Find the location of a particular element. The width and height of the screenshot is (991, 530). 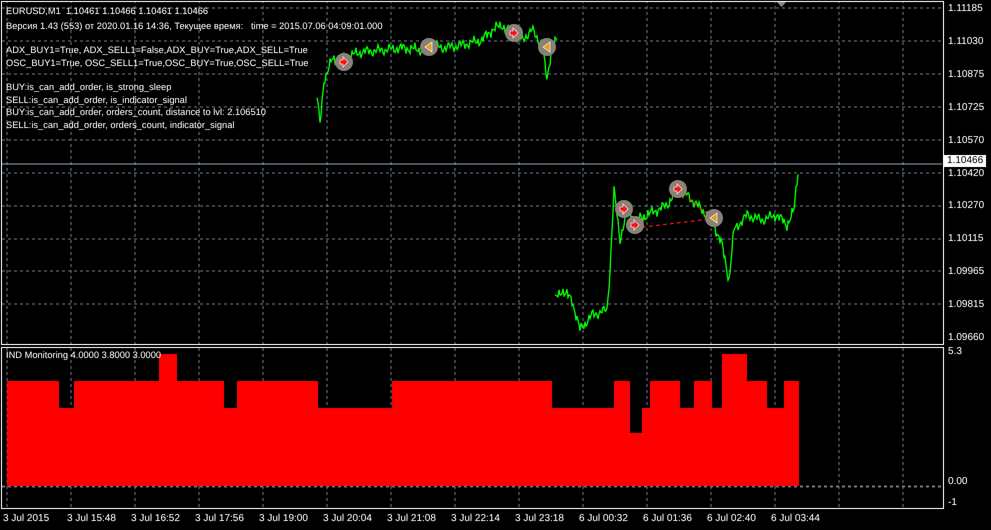

signal-flags: ADX_BUY1=True, ADX_SELL1=False,ADX_BUY=True,ADX_SELL=True is located at coordinates (157, 50).